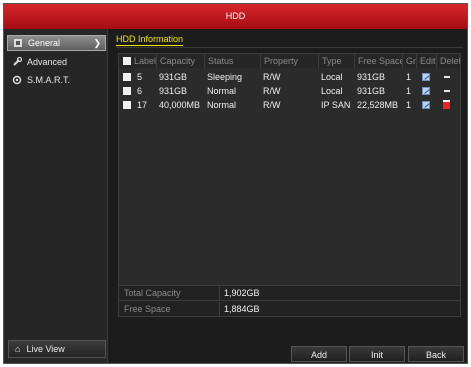 This screenshot has width=471, height=367. I want to click on col-property: Property, so click(289, 61).